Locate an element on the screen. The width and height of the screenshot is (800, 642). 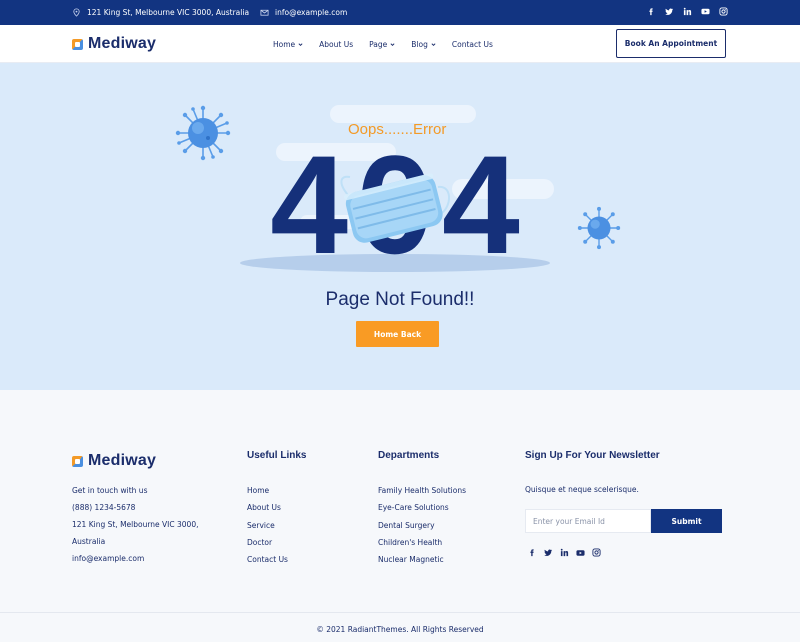
footer-logo: Mediway is located at coordinates (114, 461).